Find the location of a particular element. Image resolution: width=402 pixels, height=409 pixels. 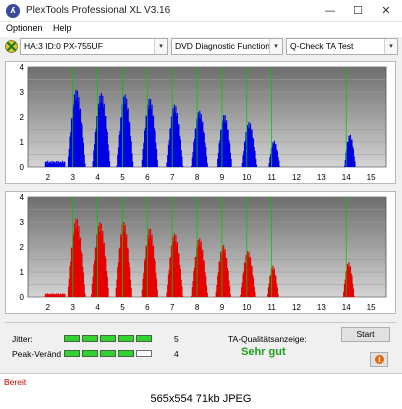

test-select: Q-Check TA Test ▾ is located at coordinates (342, 46).